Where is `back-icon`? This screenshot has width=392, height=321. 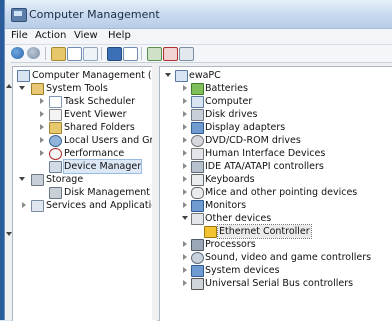
back-icon is located at coordinates (17, 53).